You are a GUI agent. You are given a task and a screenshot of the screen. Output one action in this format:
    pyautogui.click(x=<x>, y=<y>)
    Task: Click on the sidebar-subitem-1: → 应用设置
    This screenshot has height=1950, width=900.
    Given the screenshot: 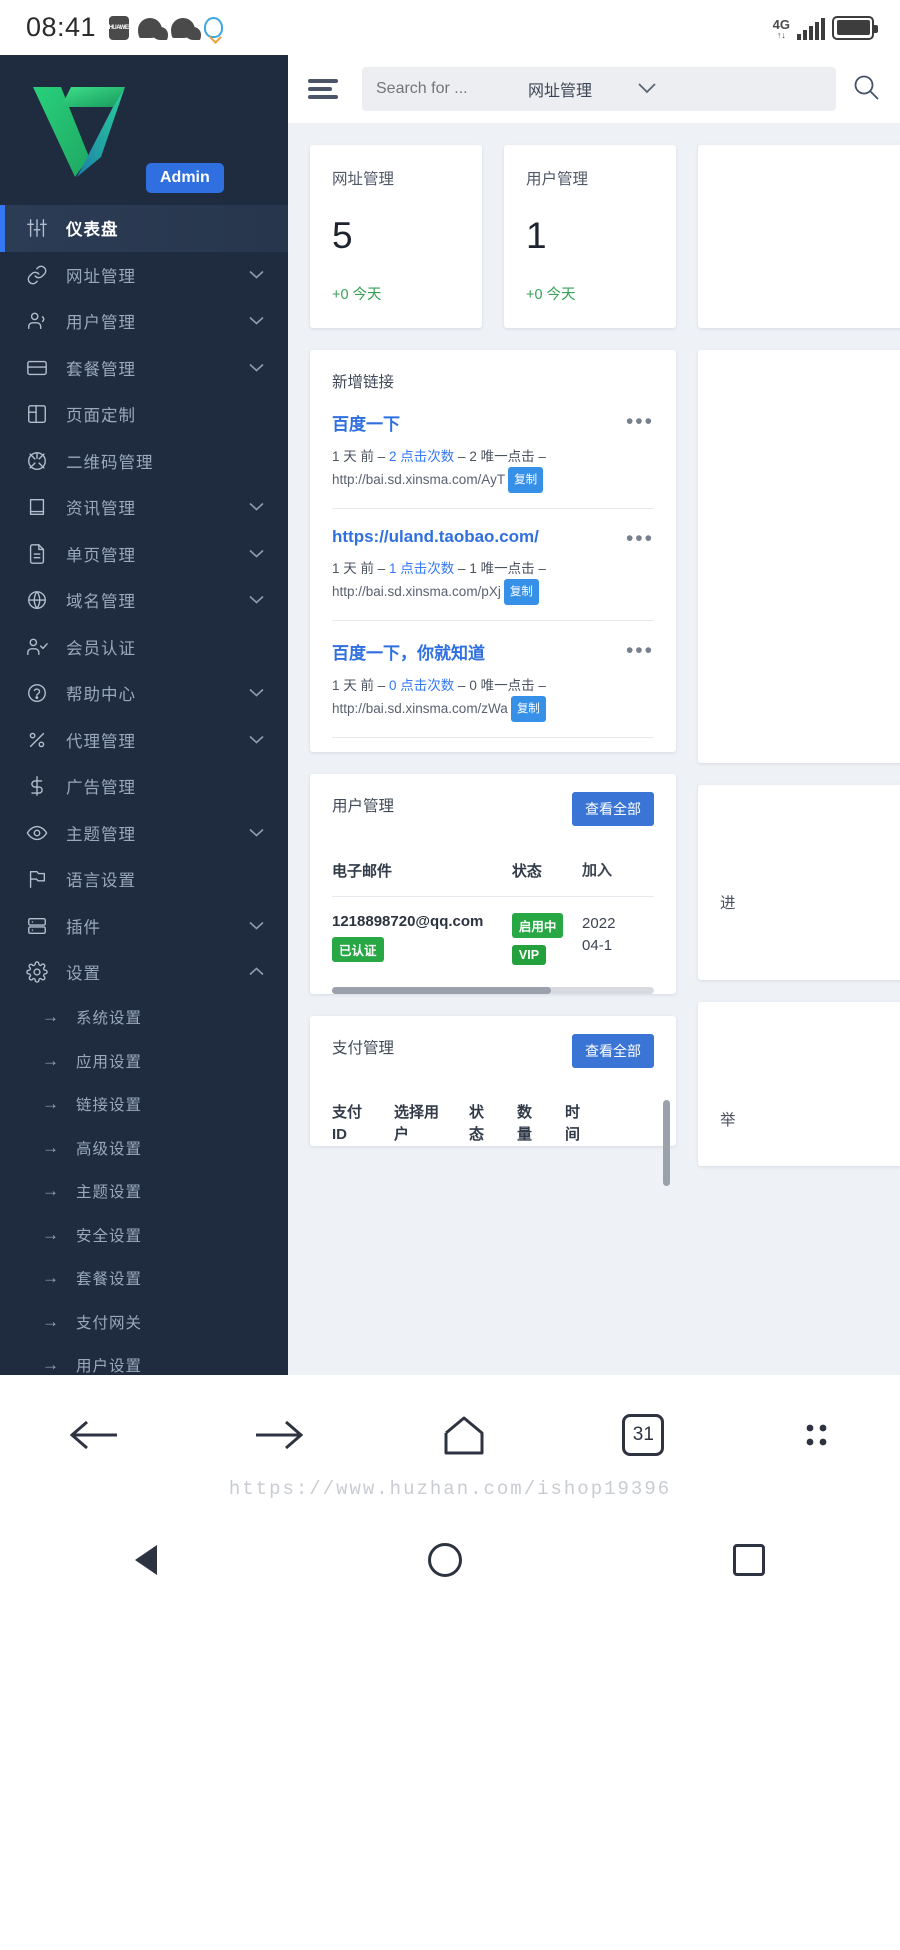 What is the action you would take?
    pyautogui.click(x=144, y=1061)
    